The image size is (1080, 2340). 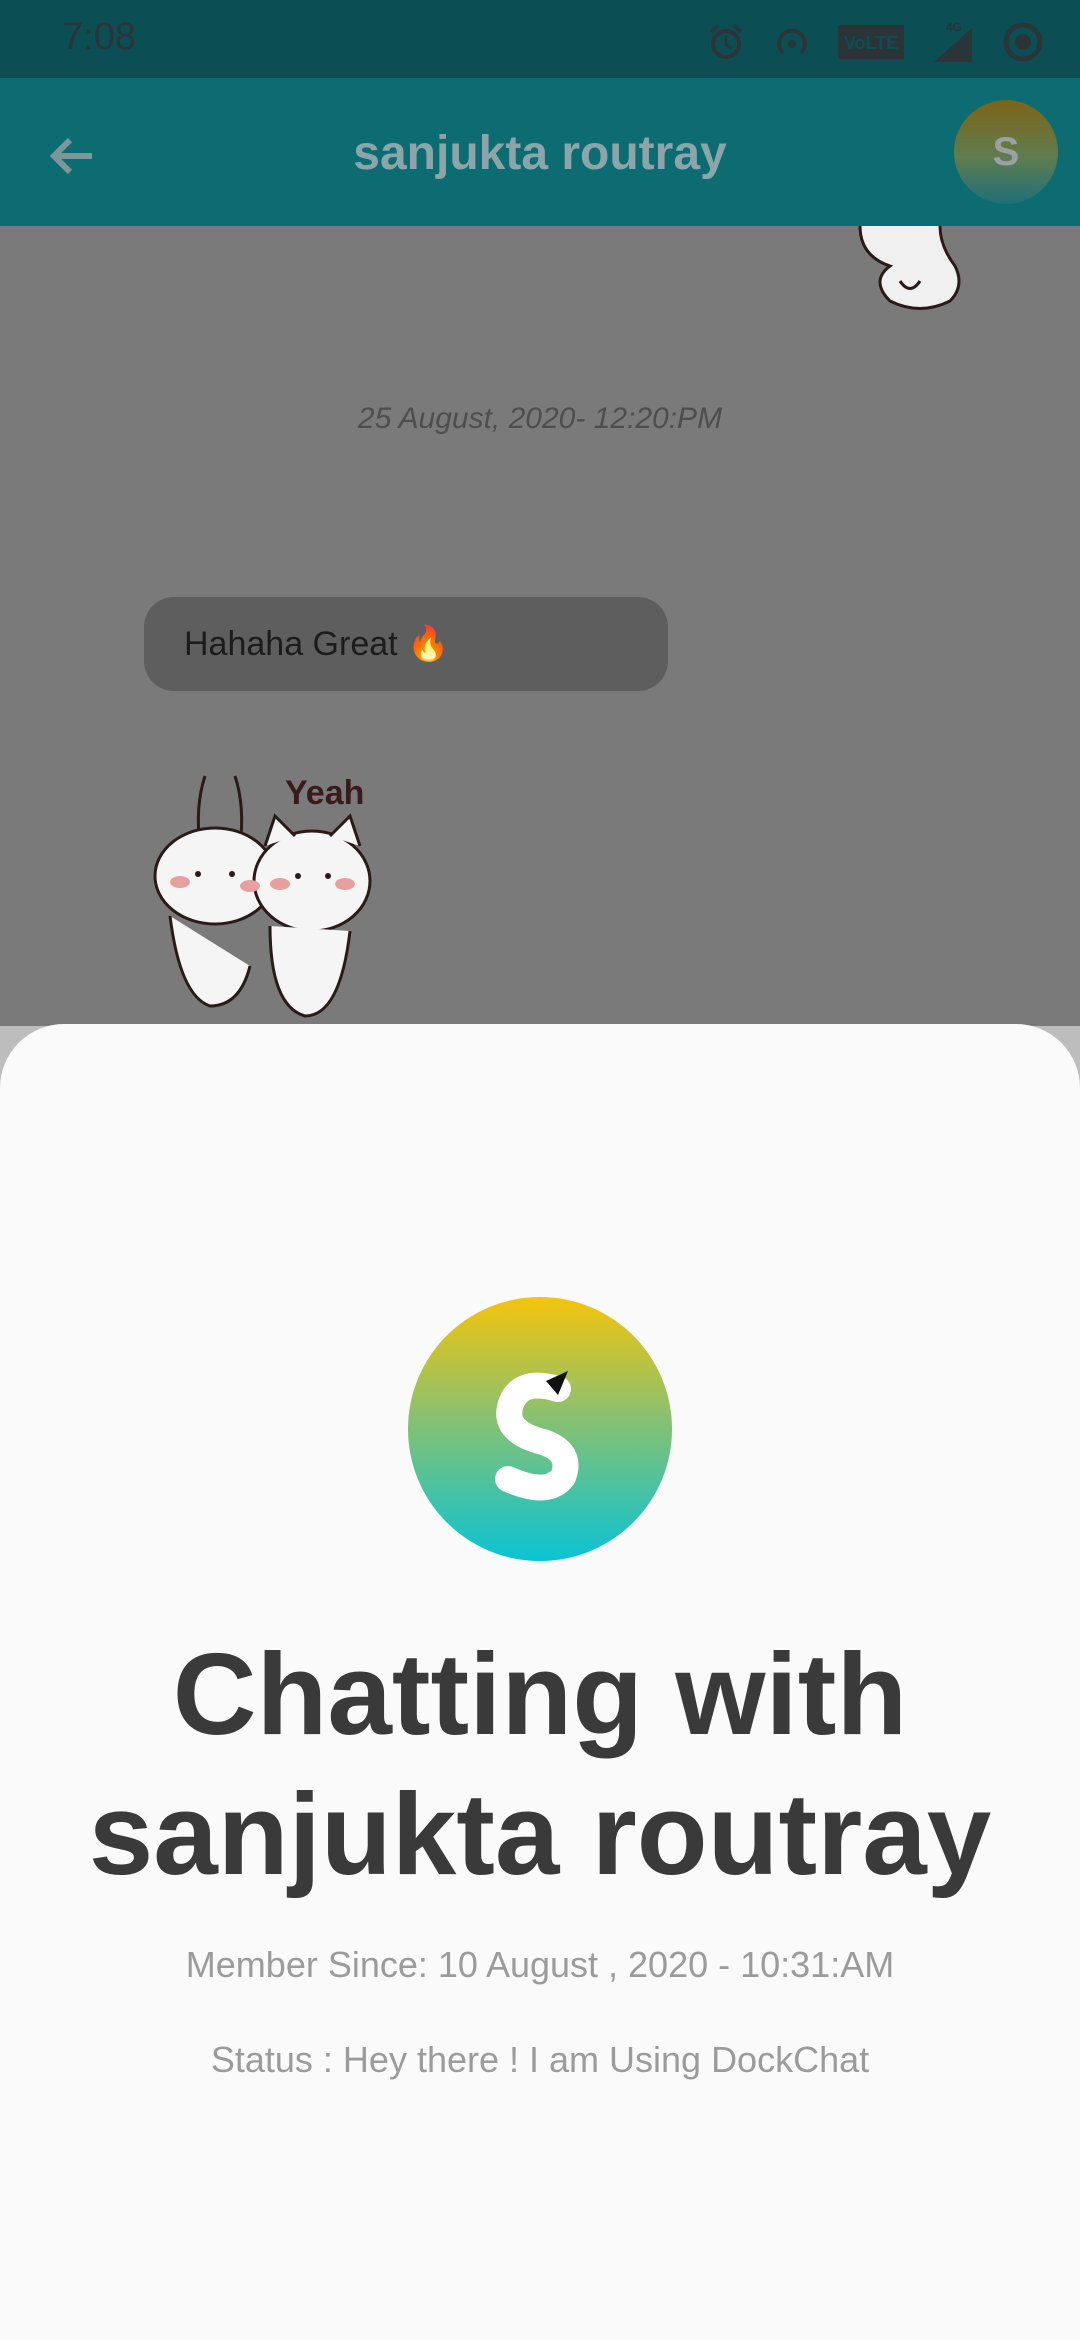 I want to click on avatar-letter: S, so click(x=1006, y=151).